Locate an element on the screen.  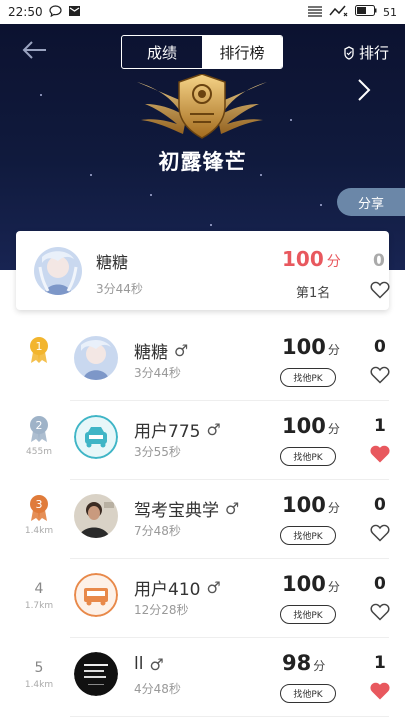
share-button: 分享 is located at coordinates (371, 202).